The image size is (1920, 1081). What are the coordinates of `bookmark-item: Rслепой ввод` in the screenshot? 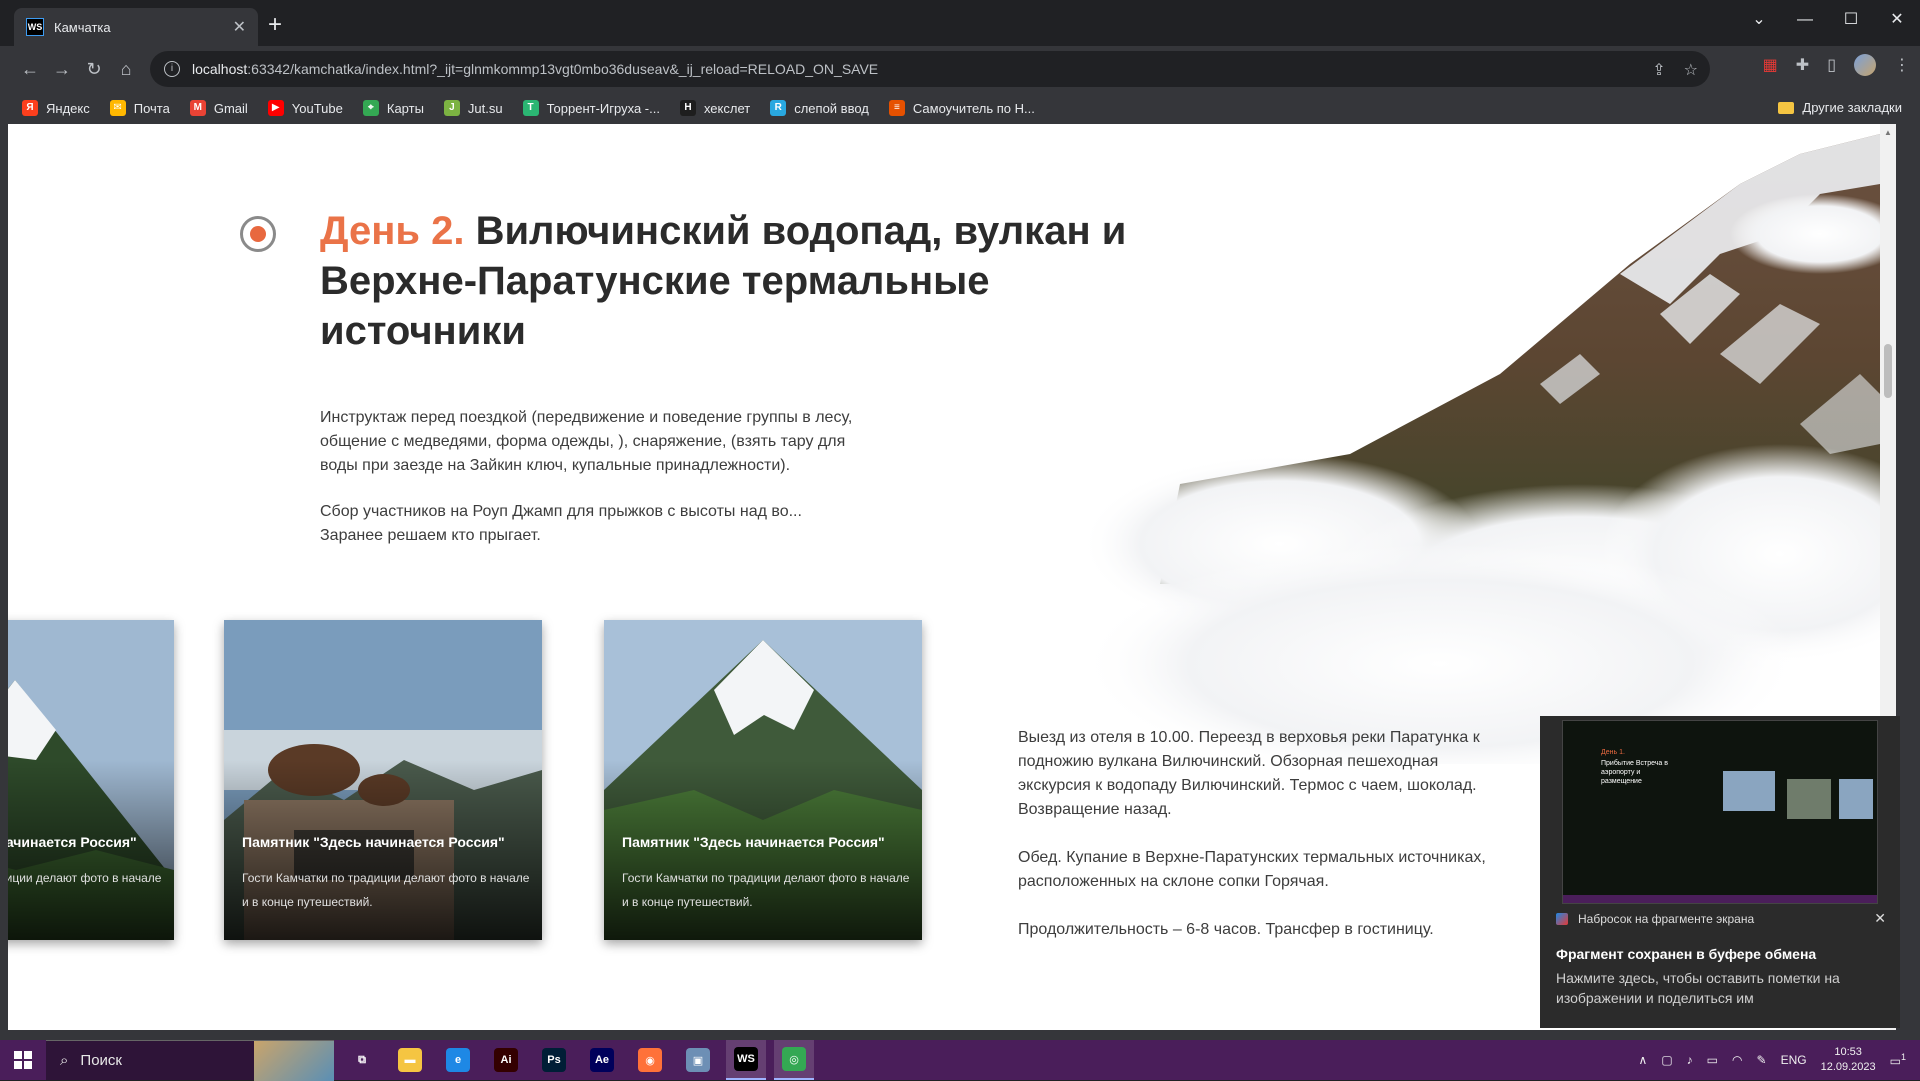 It's located at (819, 108).